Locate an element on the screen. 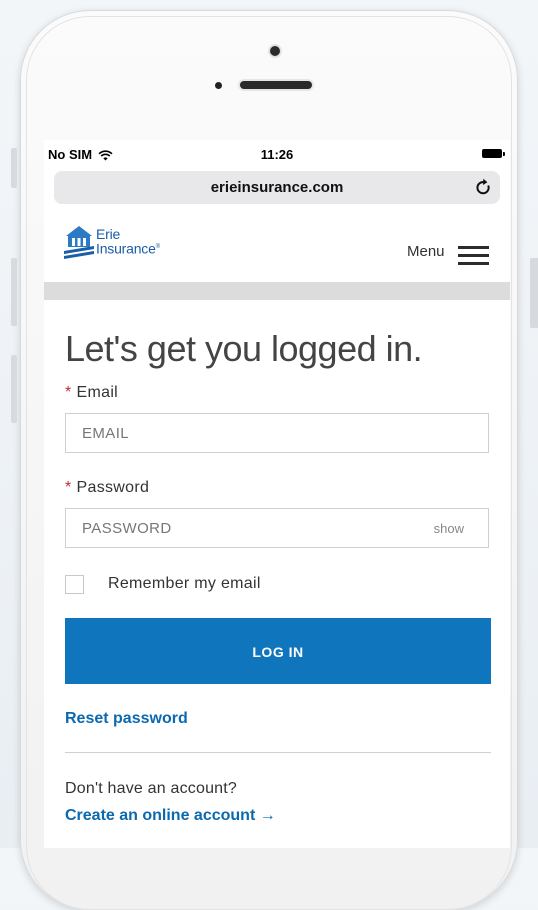 The width and height of the screenshot is (538, 910). earpiece-speaker is located at coordinates (276, 85).